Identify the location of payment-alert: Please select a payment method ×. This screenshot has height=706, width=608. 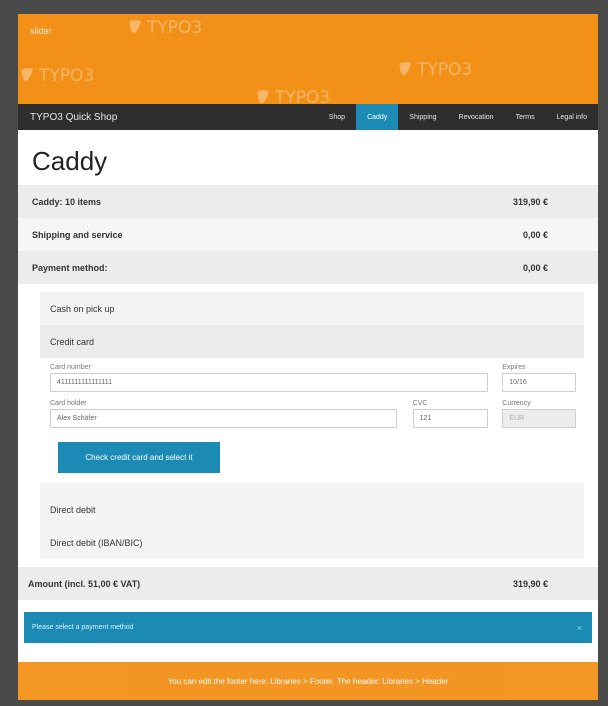
(308, 627).